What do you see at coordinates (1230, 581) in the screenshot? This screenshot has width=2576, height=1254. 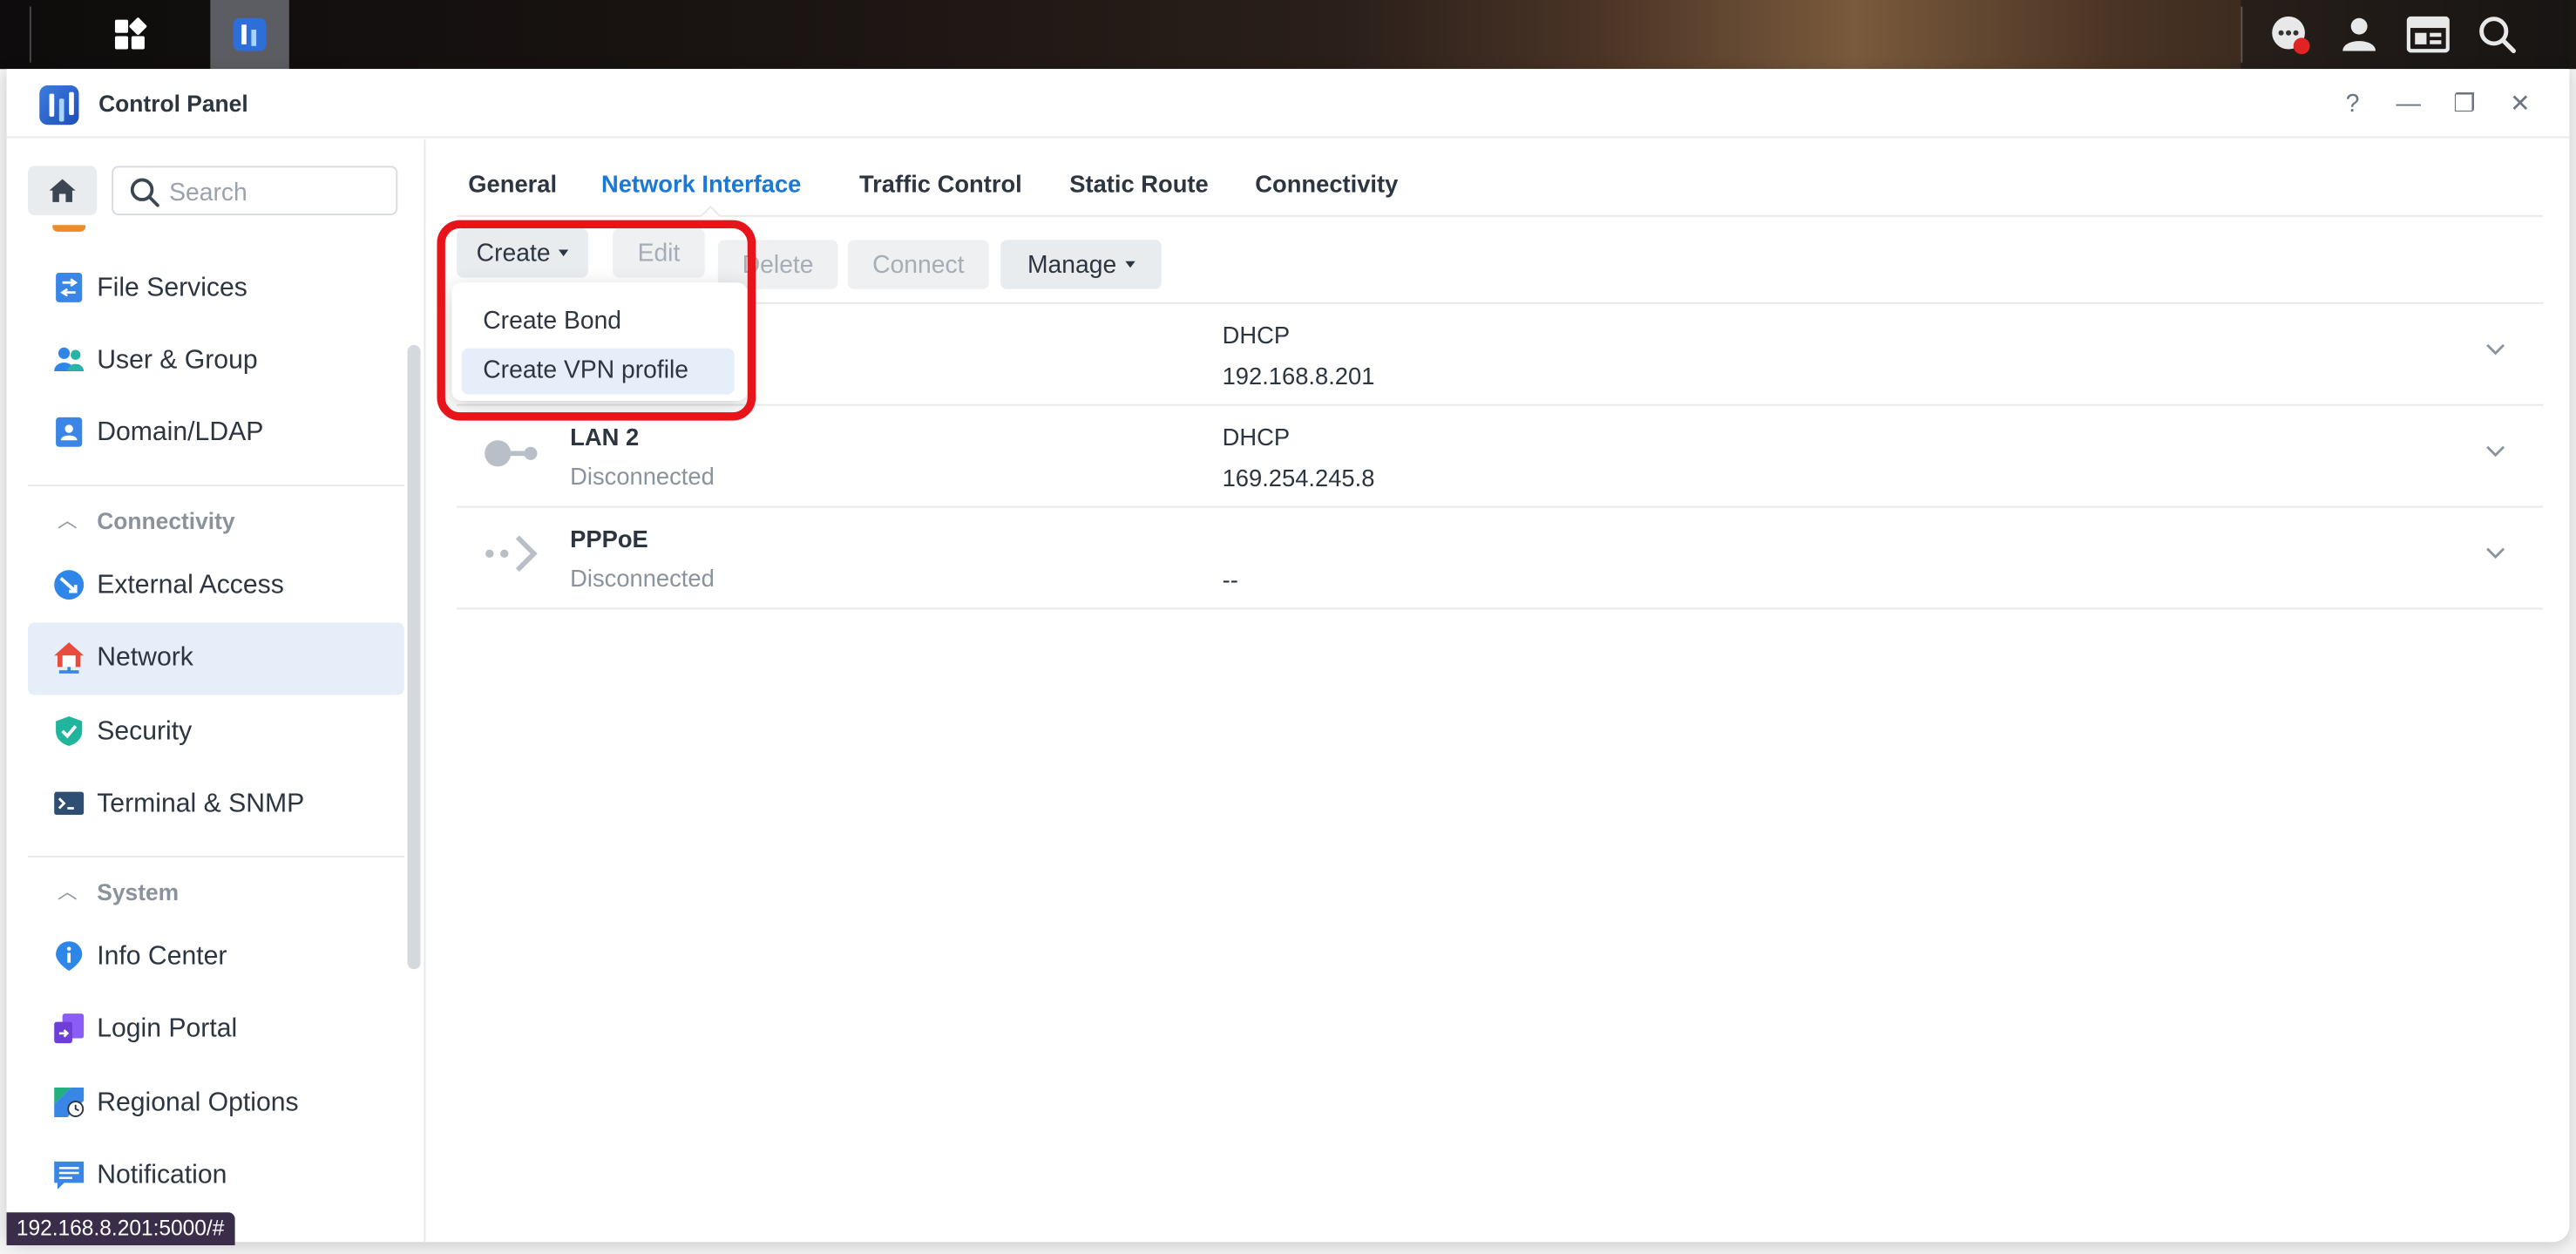 I see `interface-ip: --` at bounding box center [1230, 581].